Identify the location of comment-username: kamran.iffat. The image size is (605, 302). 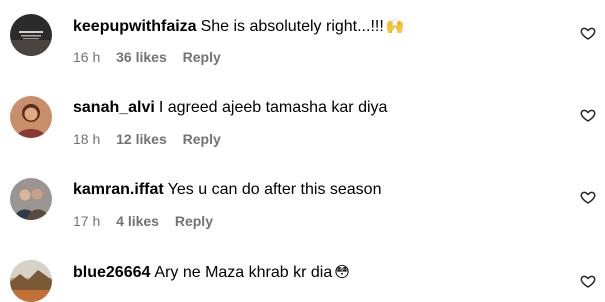
(118, 189).